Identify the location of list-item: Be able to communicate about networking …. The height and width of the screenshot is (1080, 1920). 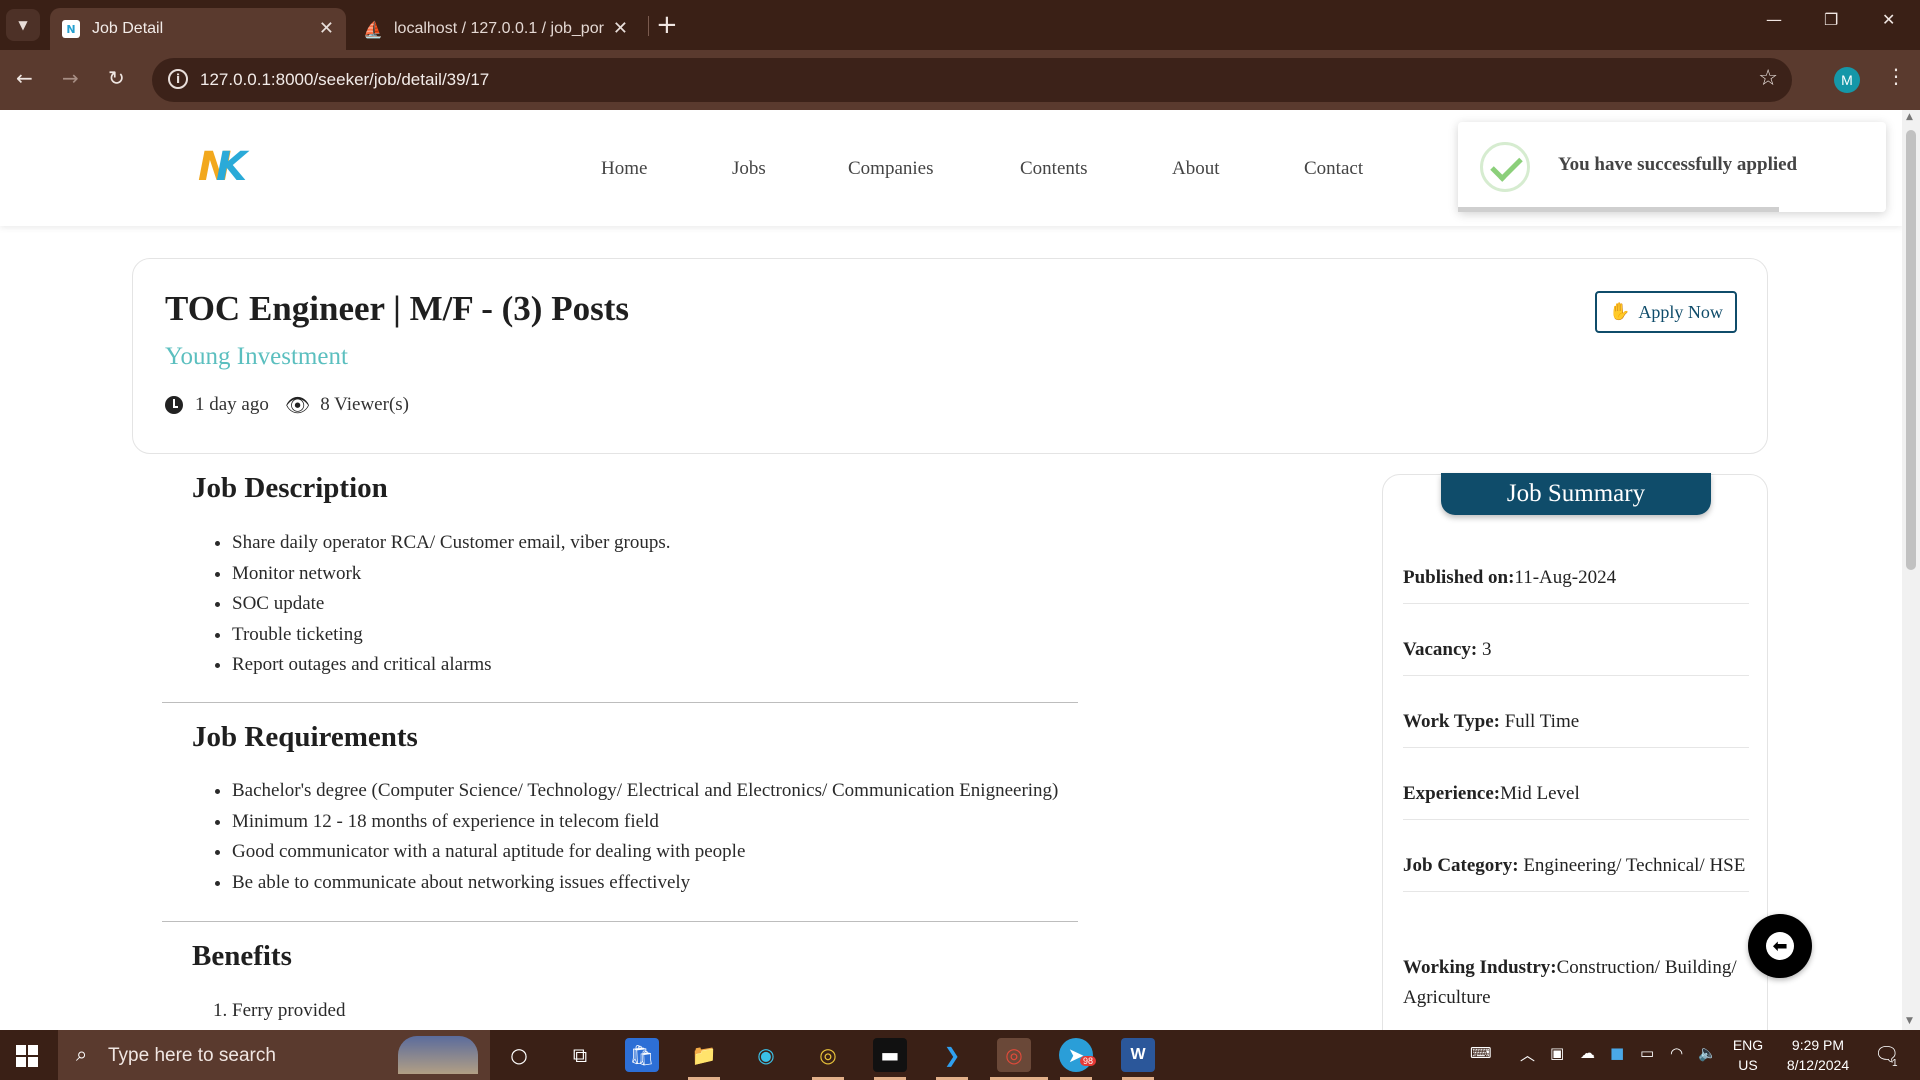
(645, 883).